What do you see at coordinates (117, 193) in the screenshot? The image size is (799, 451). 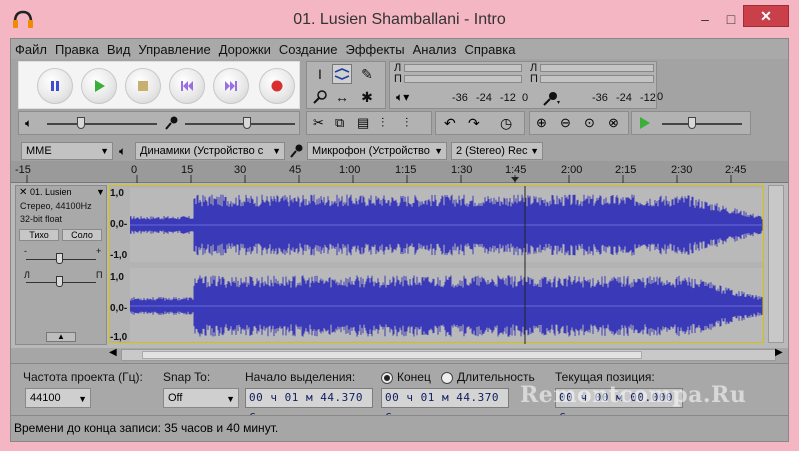 I see `scale-top-label: 1,0` at bounding box center [117, 193].